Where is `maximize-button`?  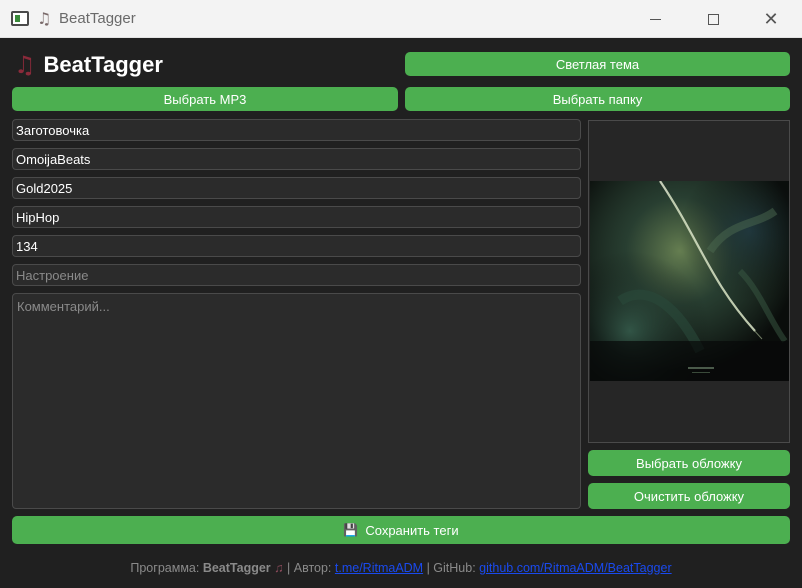
maximize-button is located at coordinates (713, 19).